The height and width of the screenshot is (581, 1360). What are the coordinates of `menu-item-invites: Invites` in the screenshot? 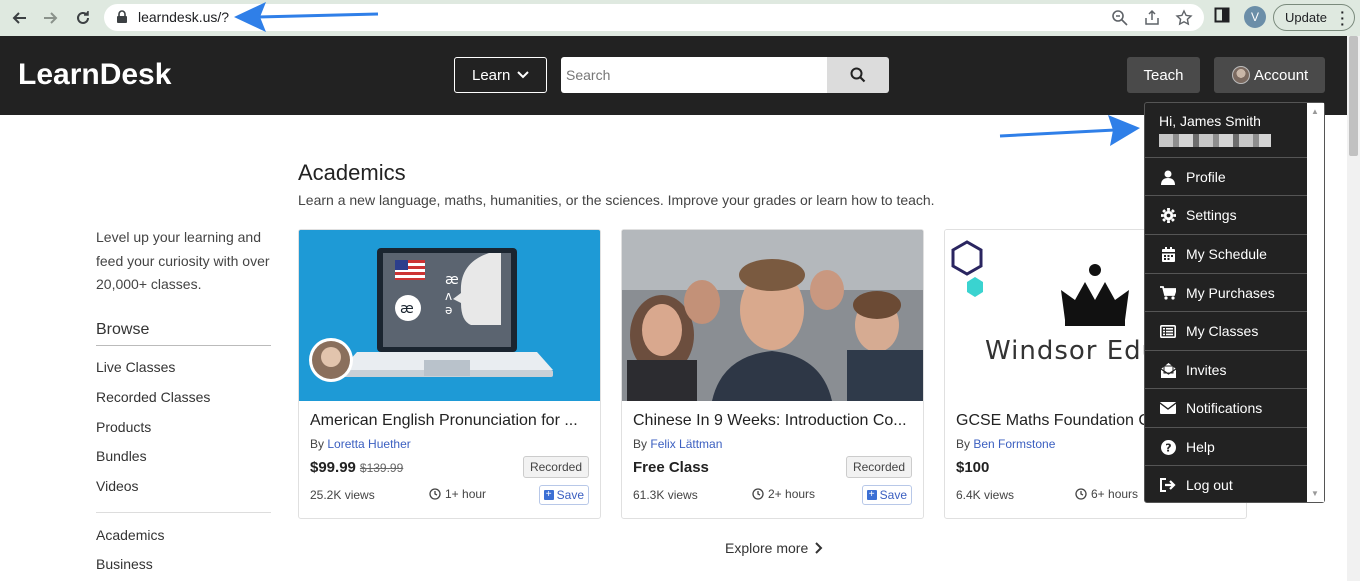 It's located at (1226, 369).